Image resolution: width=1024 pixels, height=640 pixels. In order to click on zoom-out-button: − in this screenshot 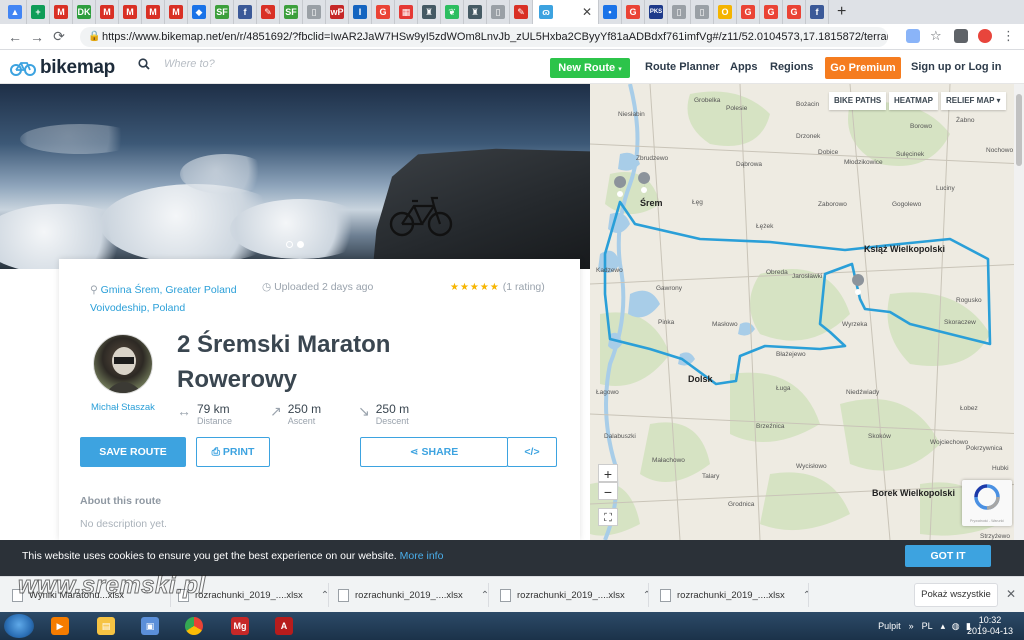, I will do `click(608, 491)`.